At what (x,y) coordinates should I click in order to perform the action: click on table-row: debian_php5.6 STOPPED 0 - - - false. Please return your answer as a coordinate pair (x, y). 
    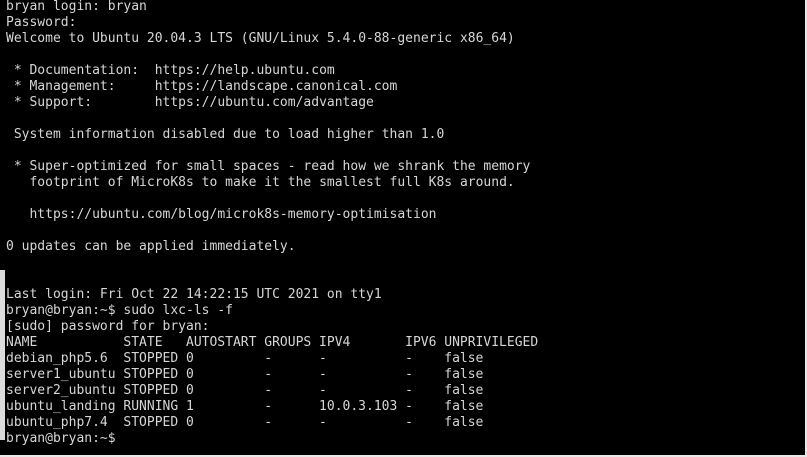
    Looking at the image, I should click on (272, 359).